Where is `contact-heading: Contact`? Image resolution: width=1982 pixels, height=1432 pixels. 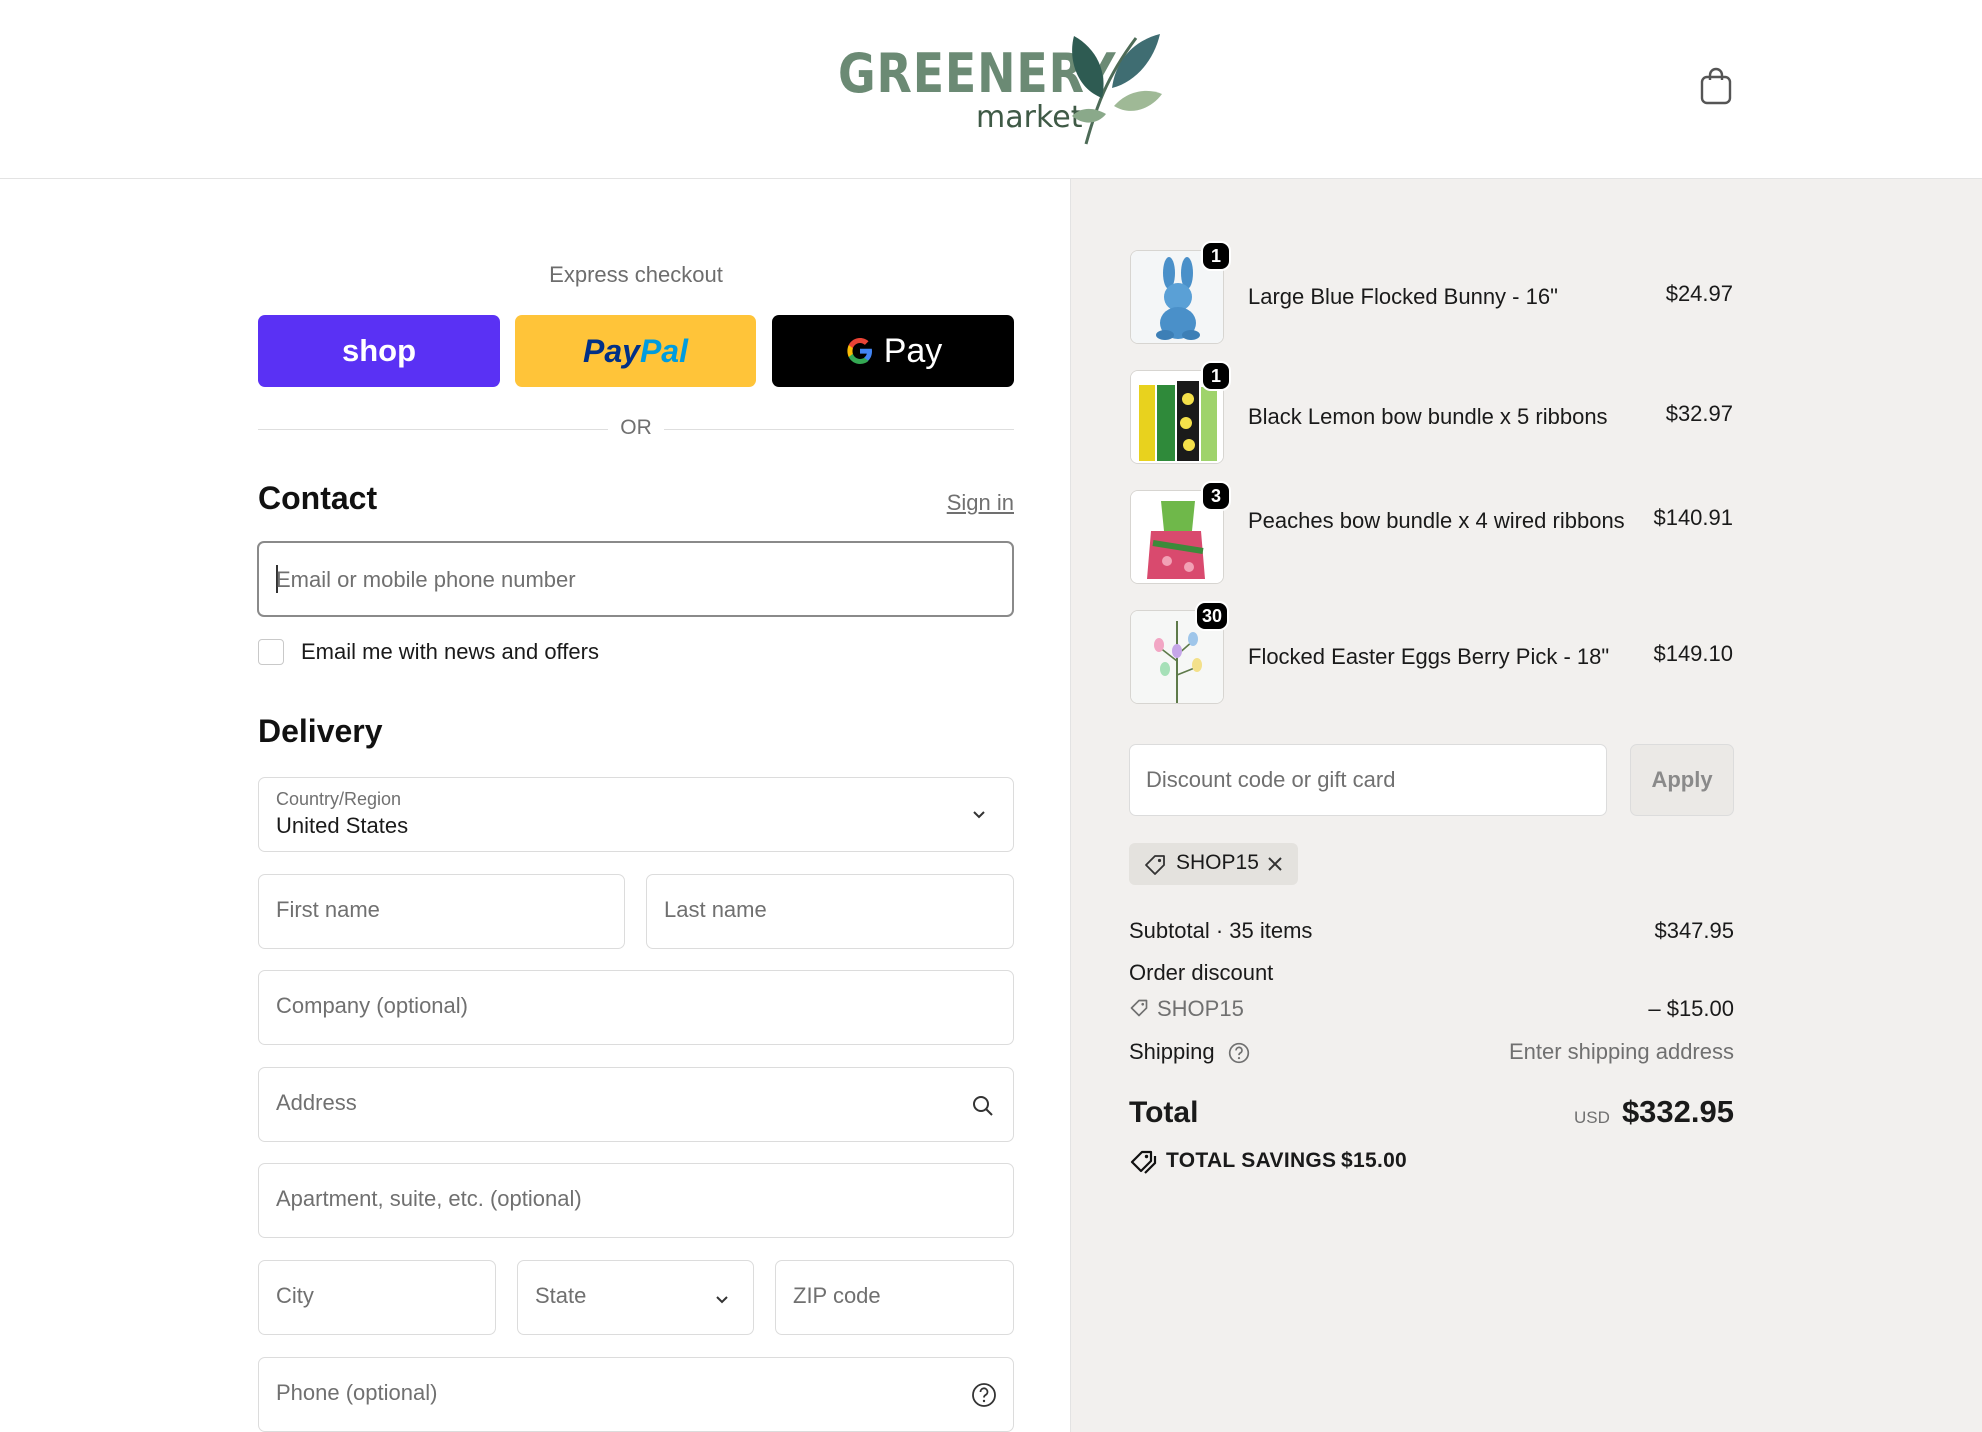
contact-heading: Contact is located at coordinates (318, 498).